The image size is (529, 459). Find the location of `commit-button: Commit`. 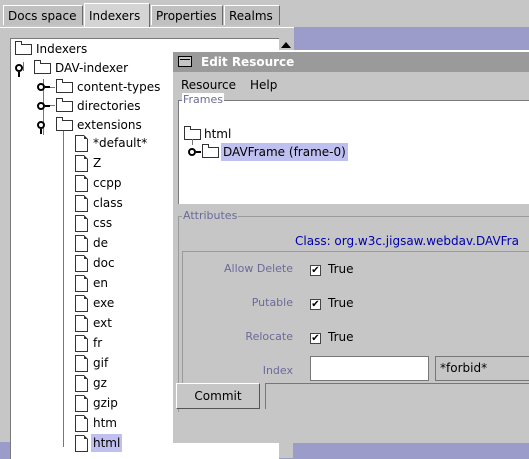

commit-button: Commit is located at coordinates (218, 396).